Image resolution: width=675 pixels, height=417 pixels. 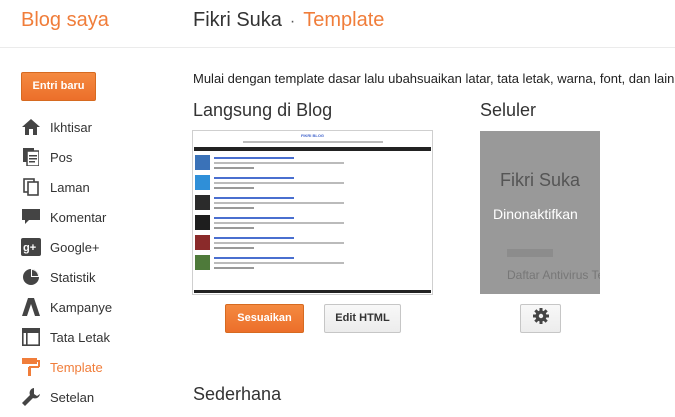 I want to click on sidebar-item-posts: Pos, so click(x=85, y=157).